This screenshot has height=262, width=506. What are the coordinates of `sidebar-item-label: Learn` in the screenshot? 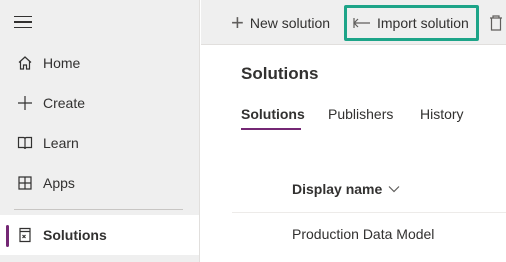 It's located at (61, 143).